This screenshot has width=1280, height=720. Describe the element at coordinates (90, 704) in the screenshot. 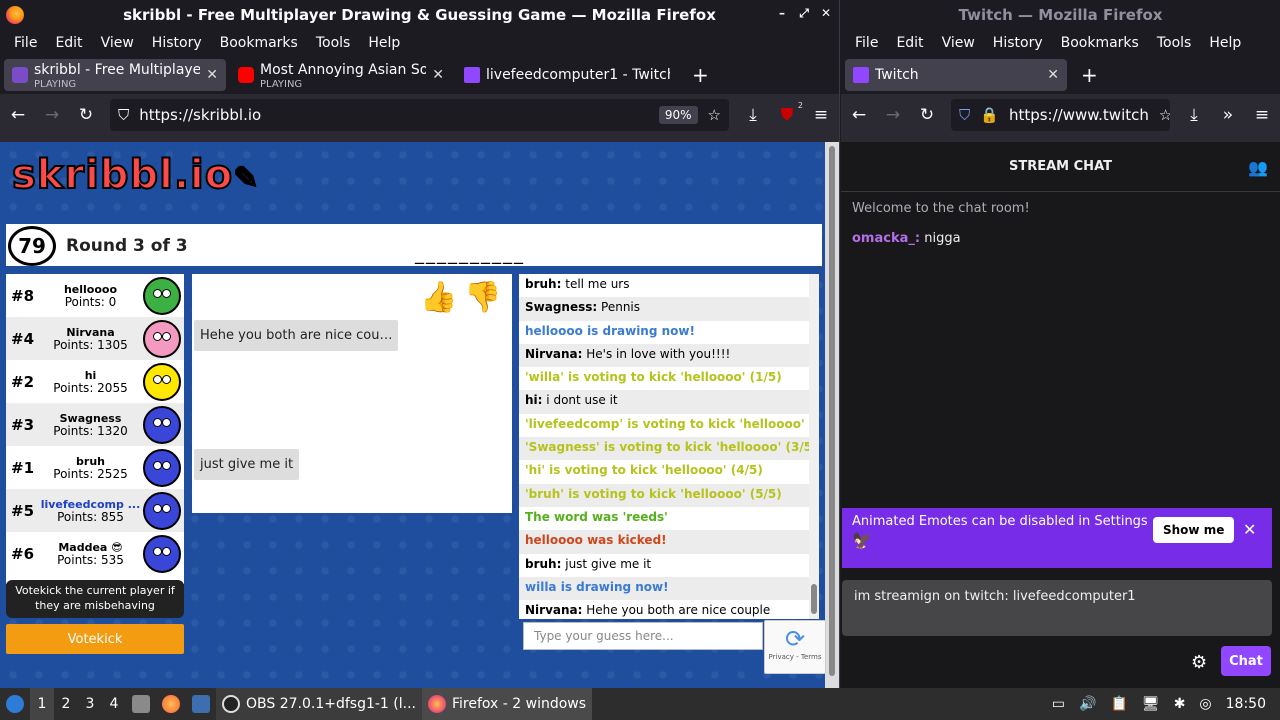

I see `workspace-3: 3` at that location.